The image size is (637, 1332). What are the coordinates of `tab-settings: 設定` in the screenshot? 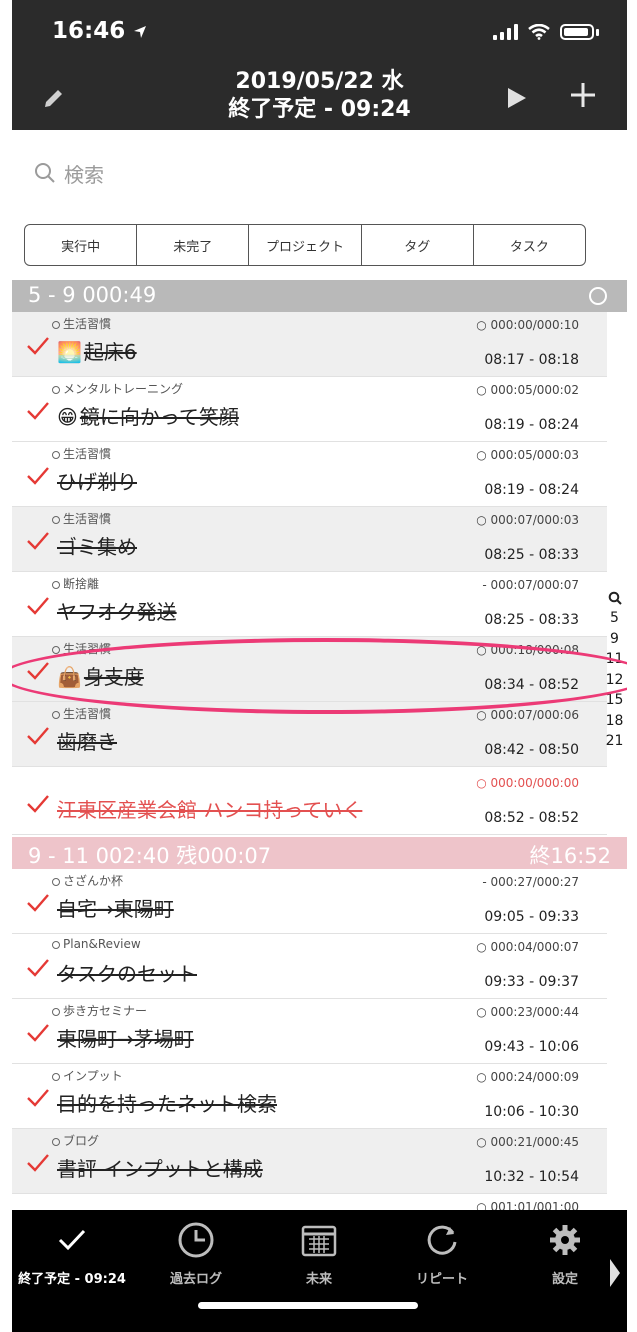 It's located at (565, 1253).